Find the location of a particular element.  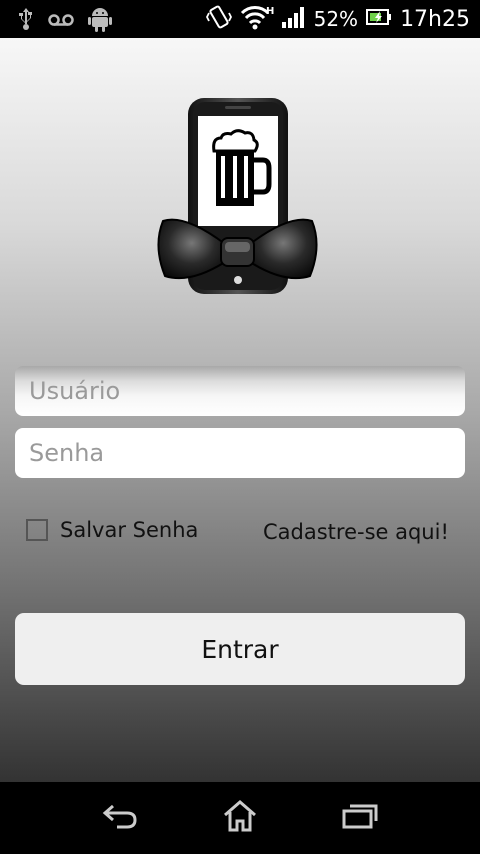

home-button is located at coordinates (240, 818).